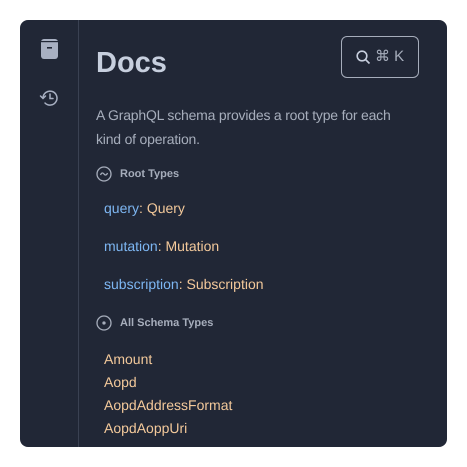 The width and height of the screenshot is (467, 467). I want to click on section-heading: All Schema Types, so click(167, 323).